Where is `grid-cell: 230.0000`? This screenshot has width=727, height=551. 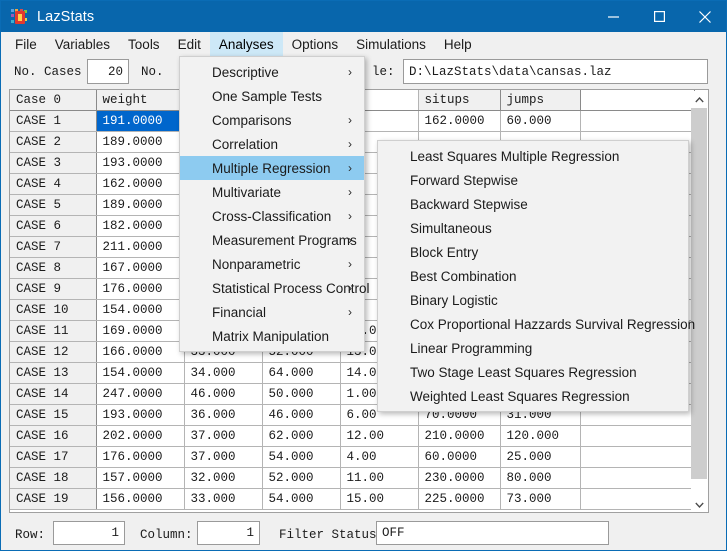
grid-cell: 230.0000 is located at coordinates (459, 478).